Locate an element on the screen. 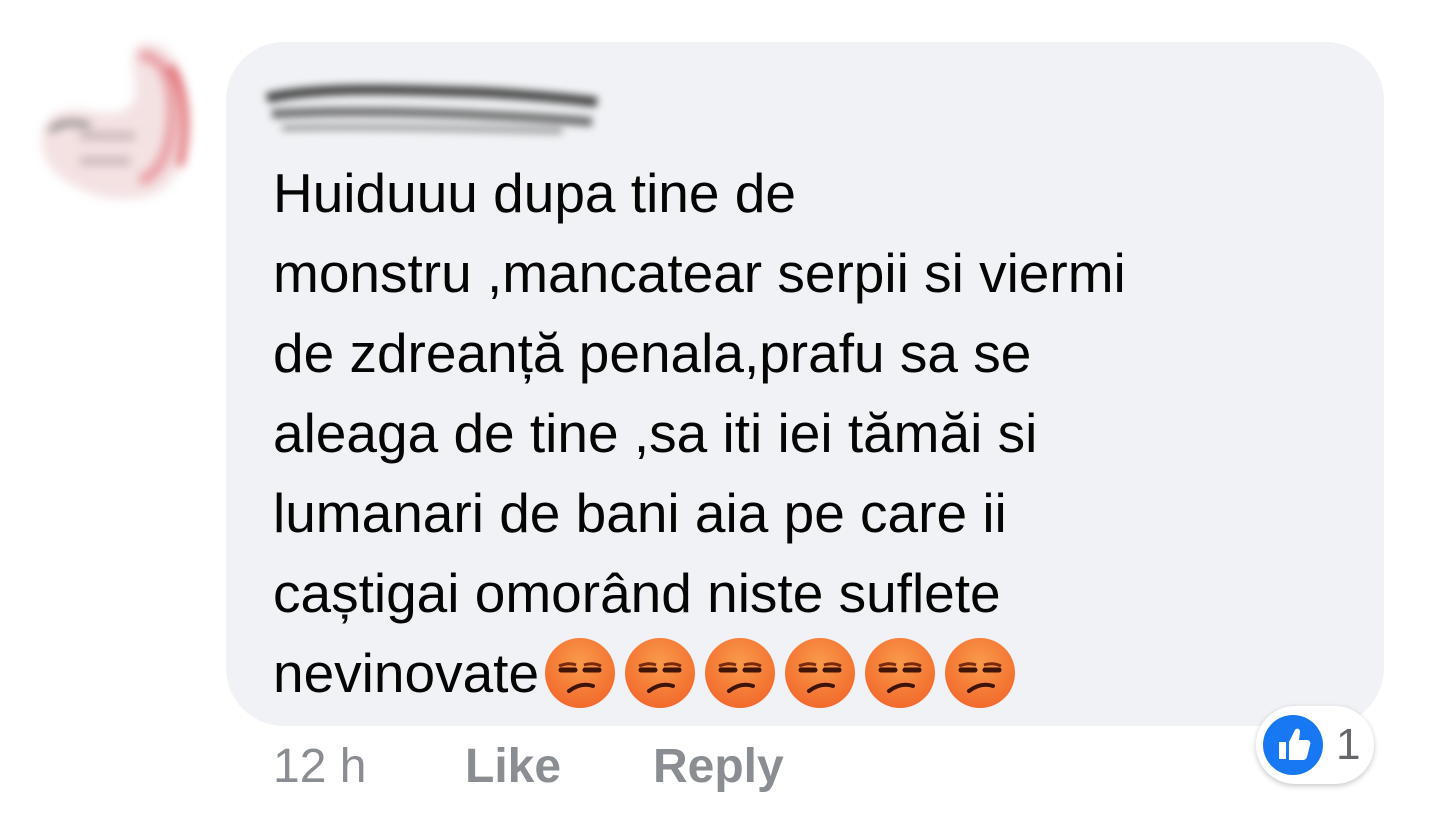 Image resolution: width=1433 pixels, height=839 pixels. comment-line: aleaga de tine ,sa iti iei tămăi si is located at coordinates (655, 433).